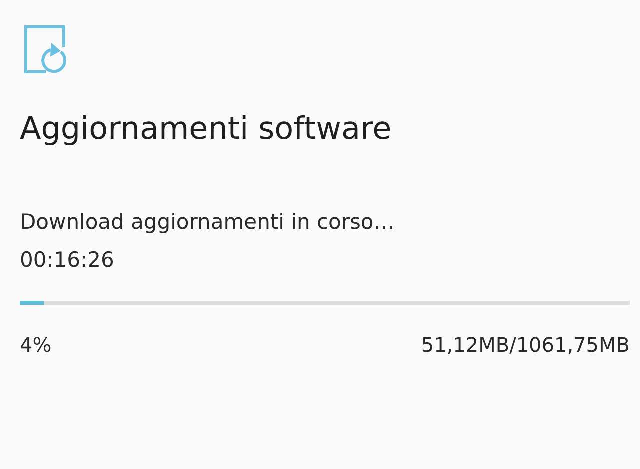  What do you see at coordinates (206, 129) in the screenshot?
I see `page-title: Aggiornamenti software` at bounding box center [206, 129].